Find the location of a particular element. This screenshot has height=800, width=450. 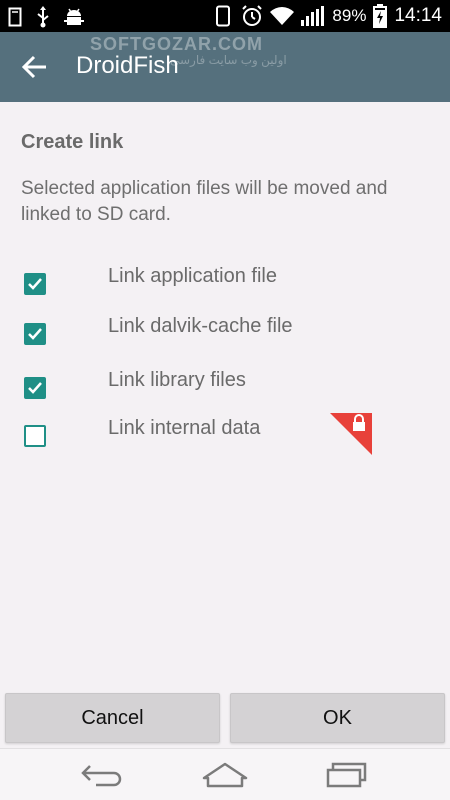

usb-icon is located at coordinates (43, 17).